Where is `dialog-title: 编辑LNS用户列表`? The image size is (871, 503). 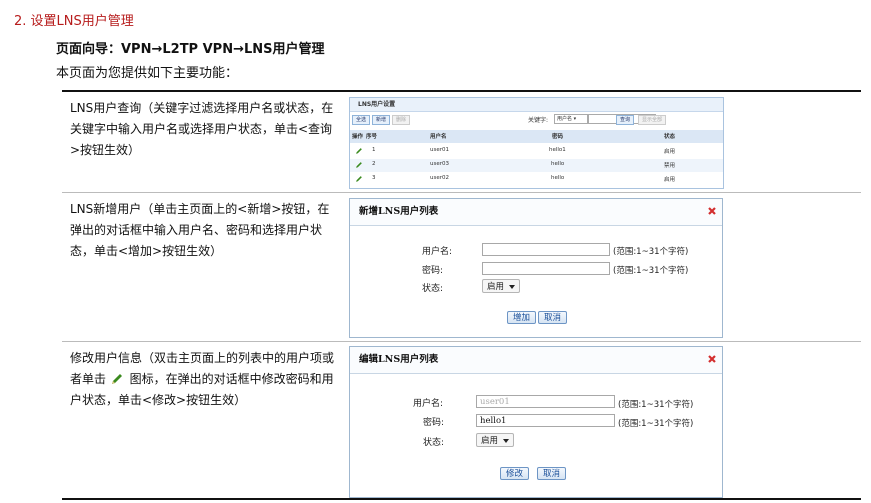
dialog-title: 编辑LNS用户列表 is located at coordinates (536, 360).